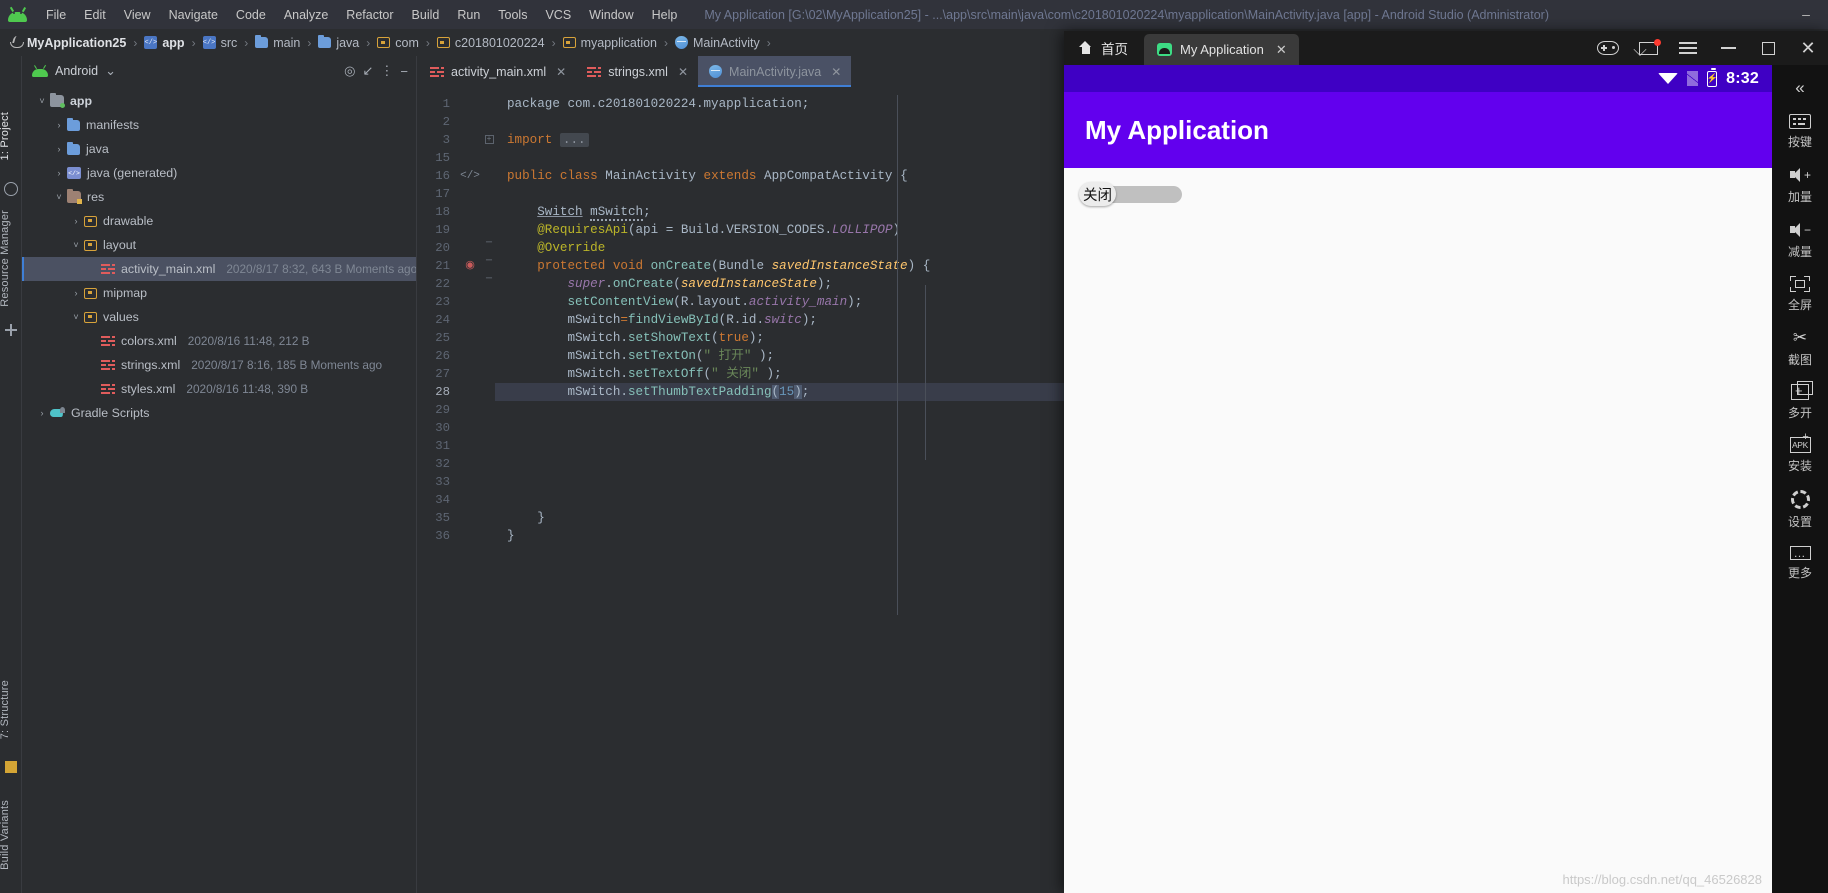 The height and width of the screenshot is (893, 1828). I want to click on more-options-icon: ⋮, so click(386, 71).